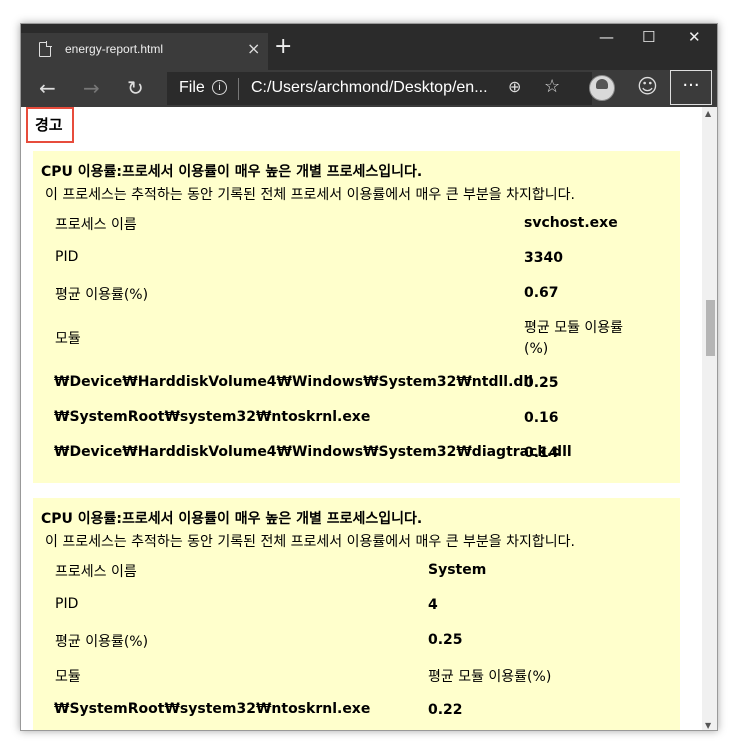  I want to click on info-icon: i, so click(219, 87).